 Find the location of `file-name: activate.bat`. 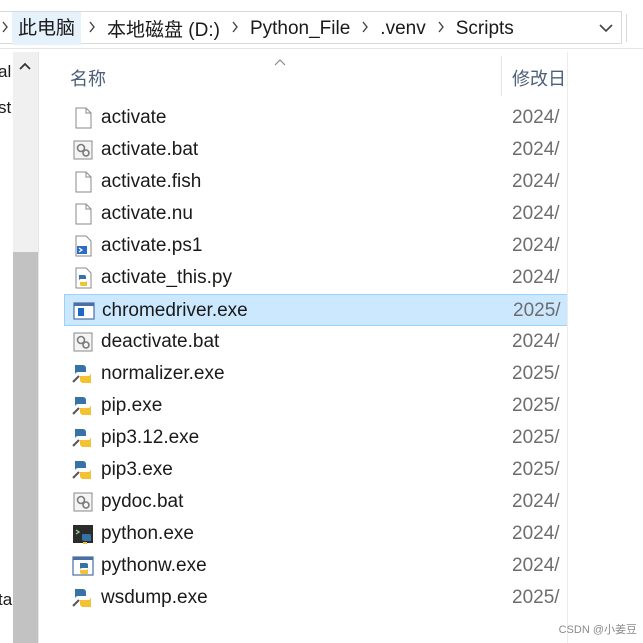

file-name: activate.bat is located at coordinates (150, 149).